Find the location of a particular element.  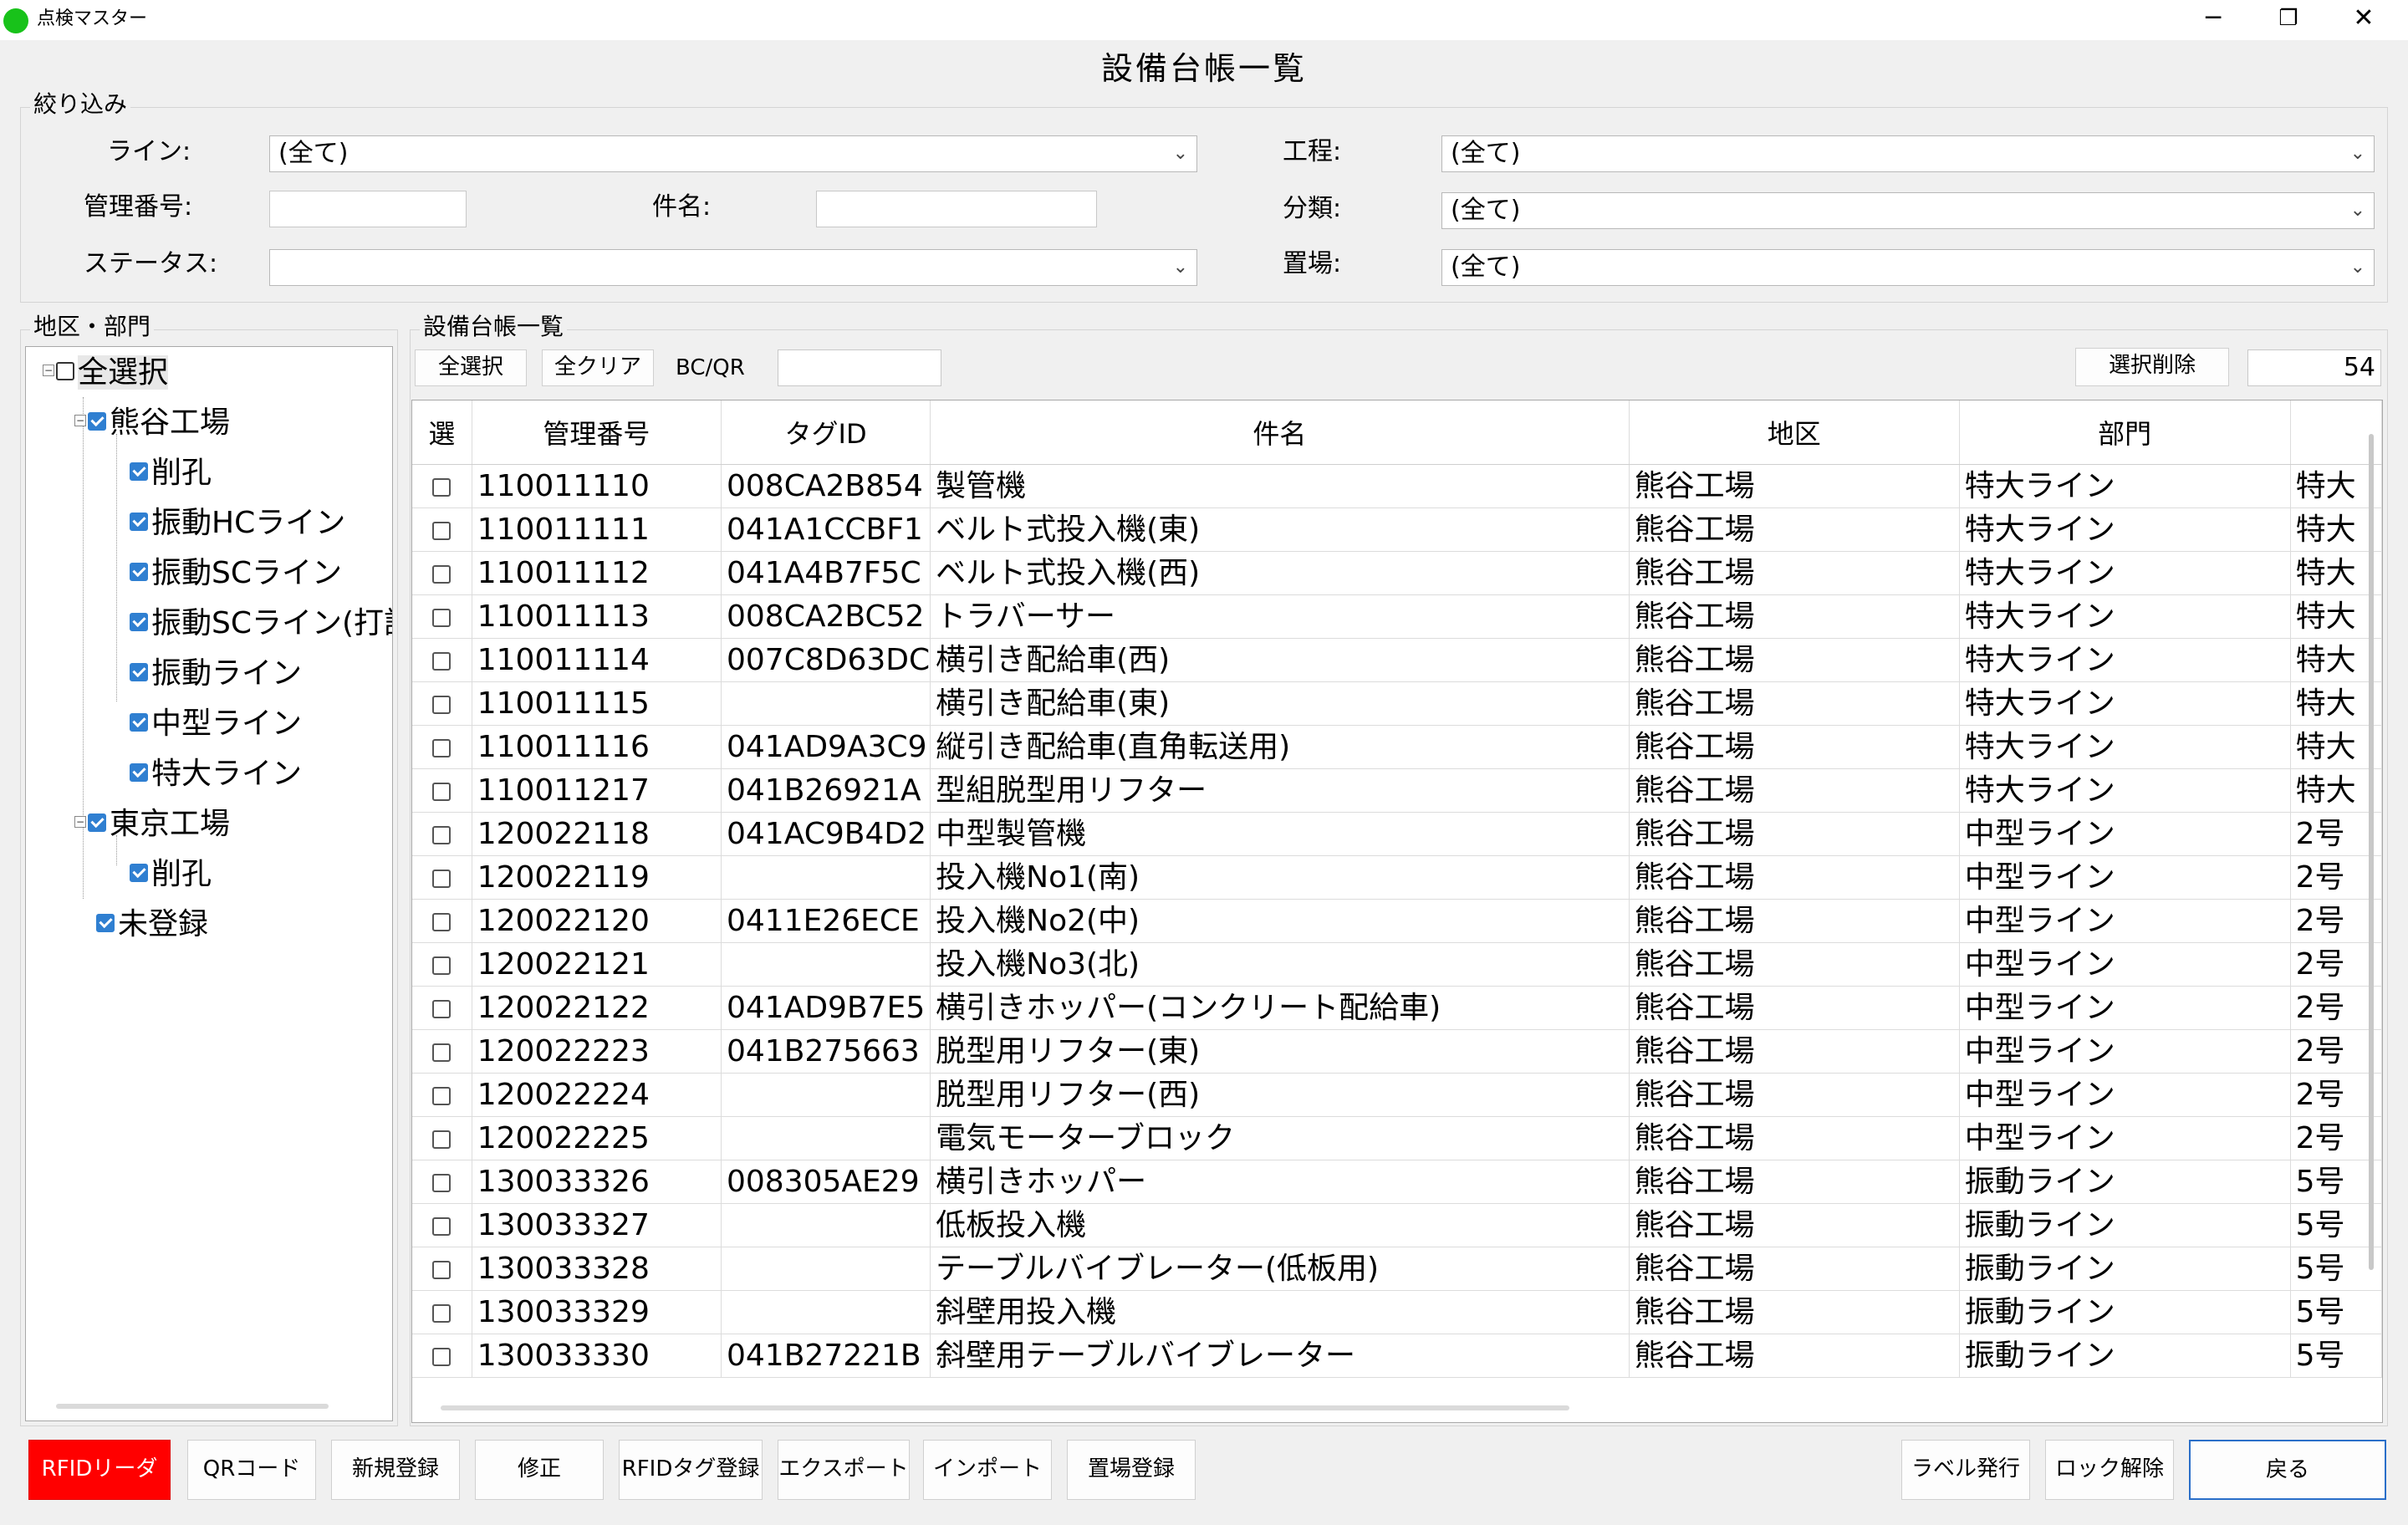

edit-button: 修正 is located at coordinates (540, 1470).